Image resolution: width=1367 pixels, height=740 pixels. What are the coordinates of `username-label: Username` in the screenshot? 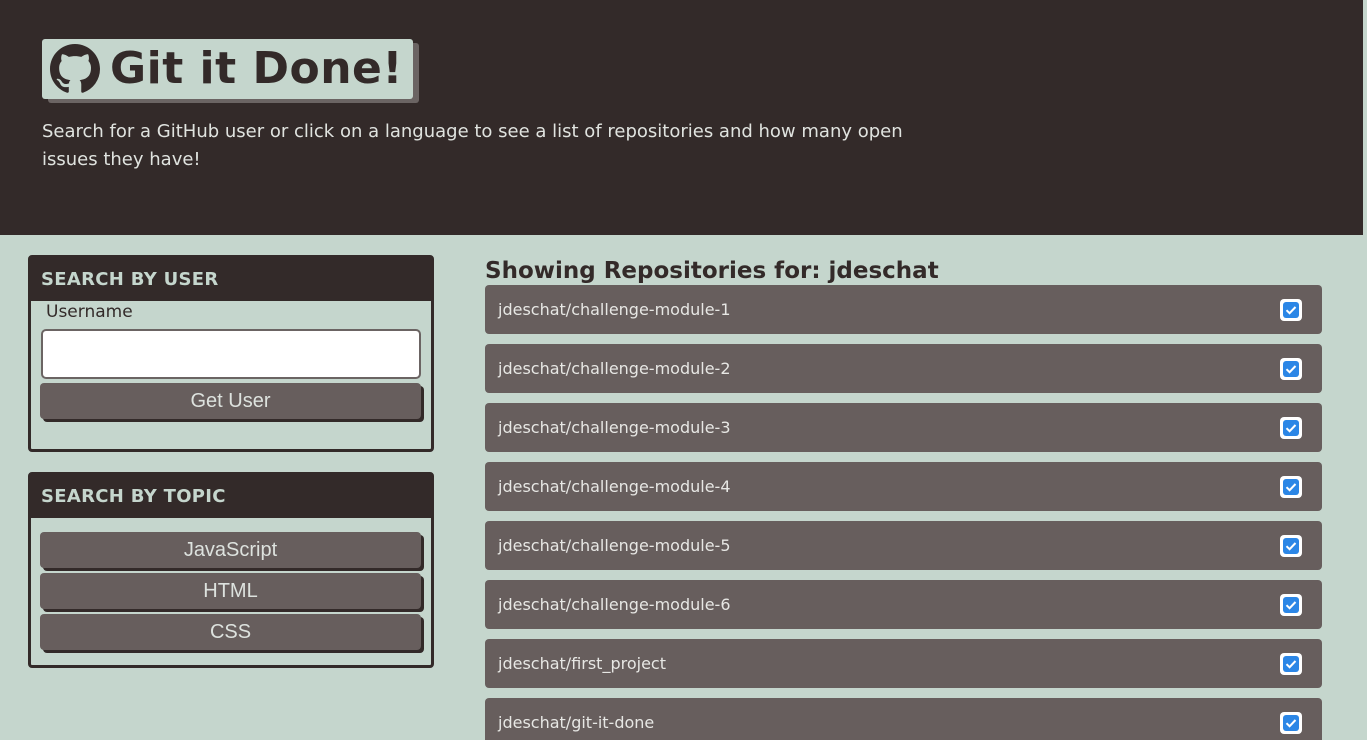 It's located at (89, 312).